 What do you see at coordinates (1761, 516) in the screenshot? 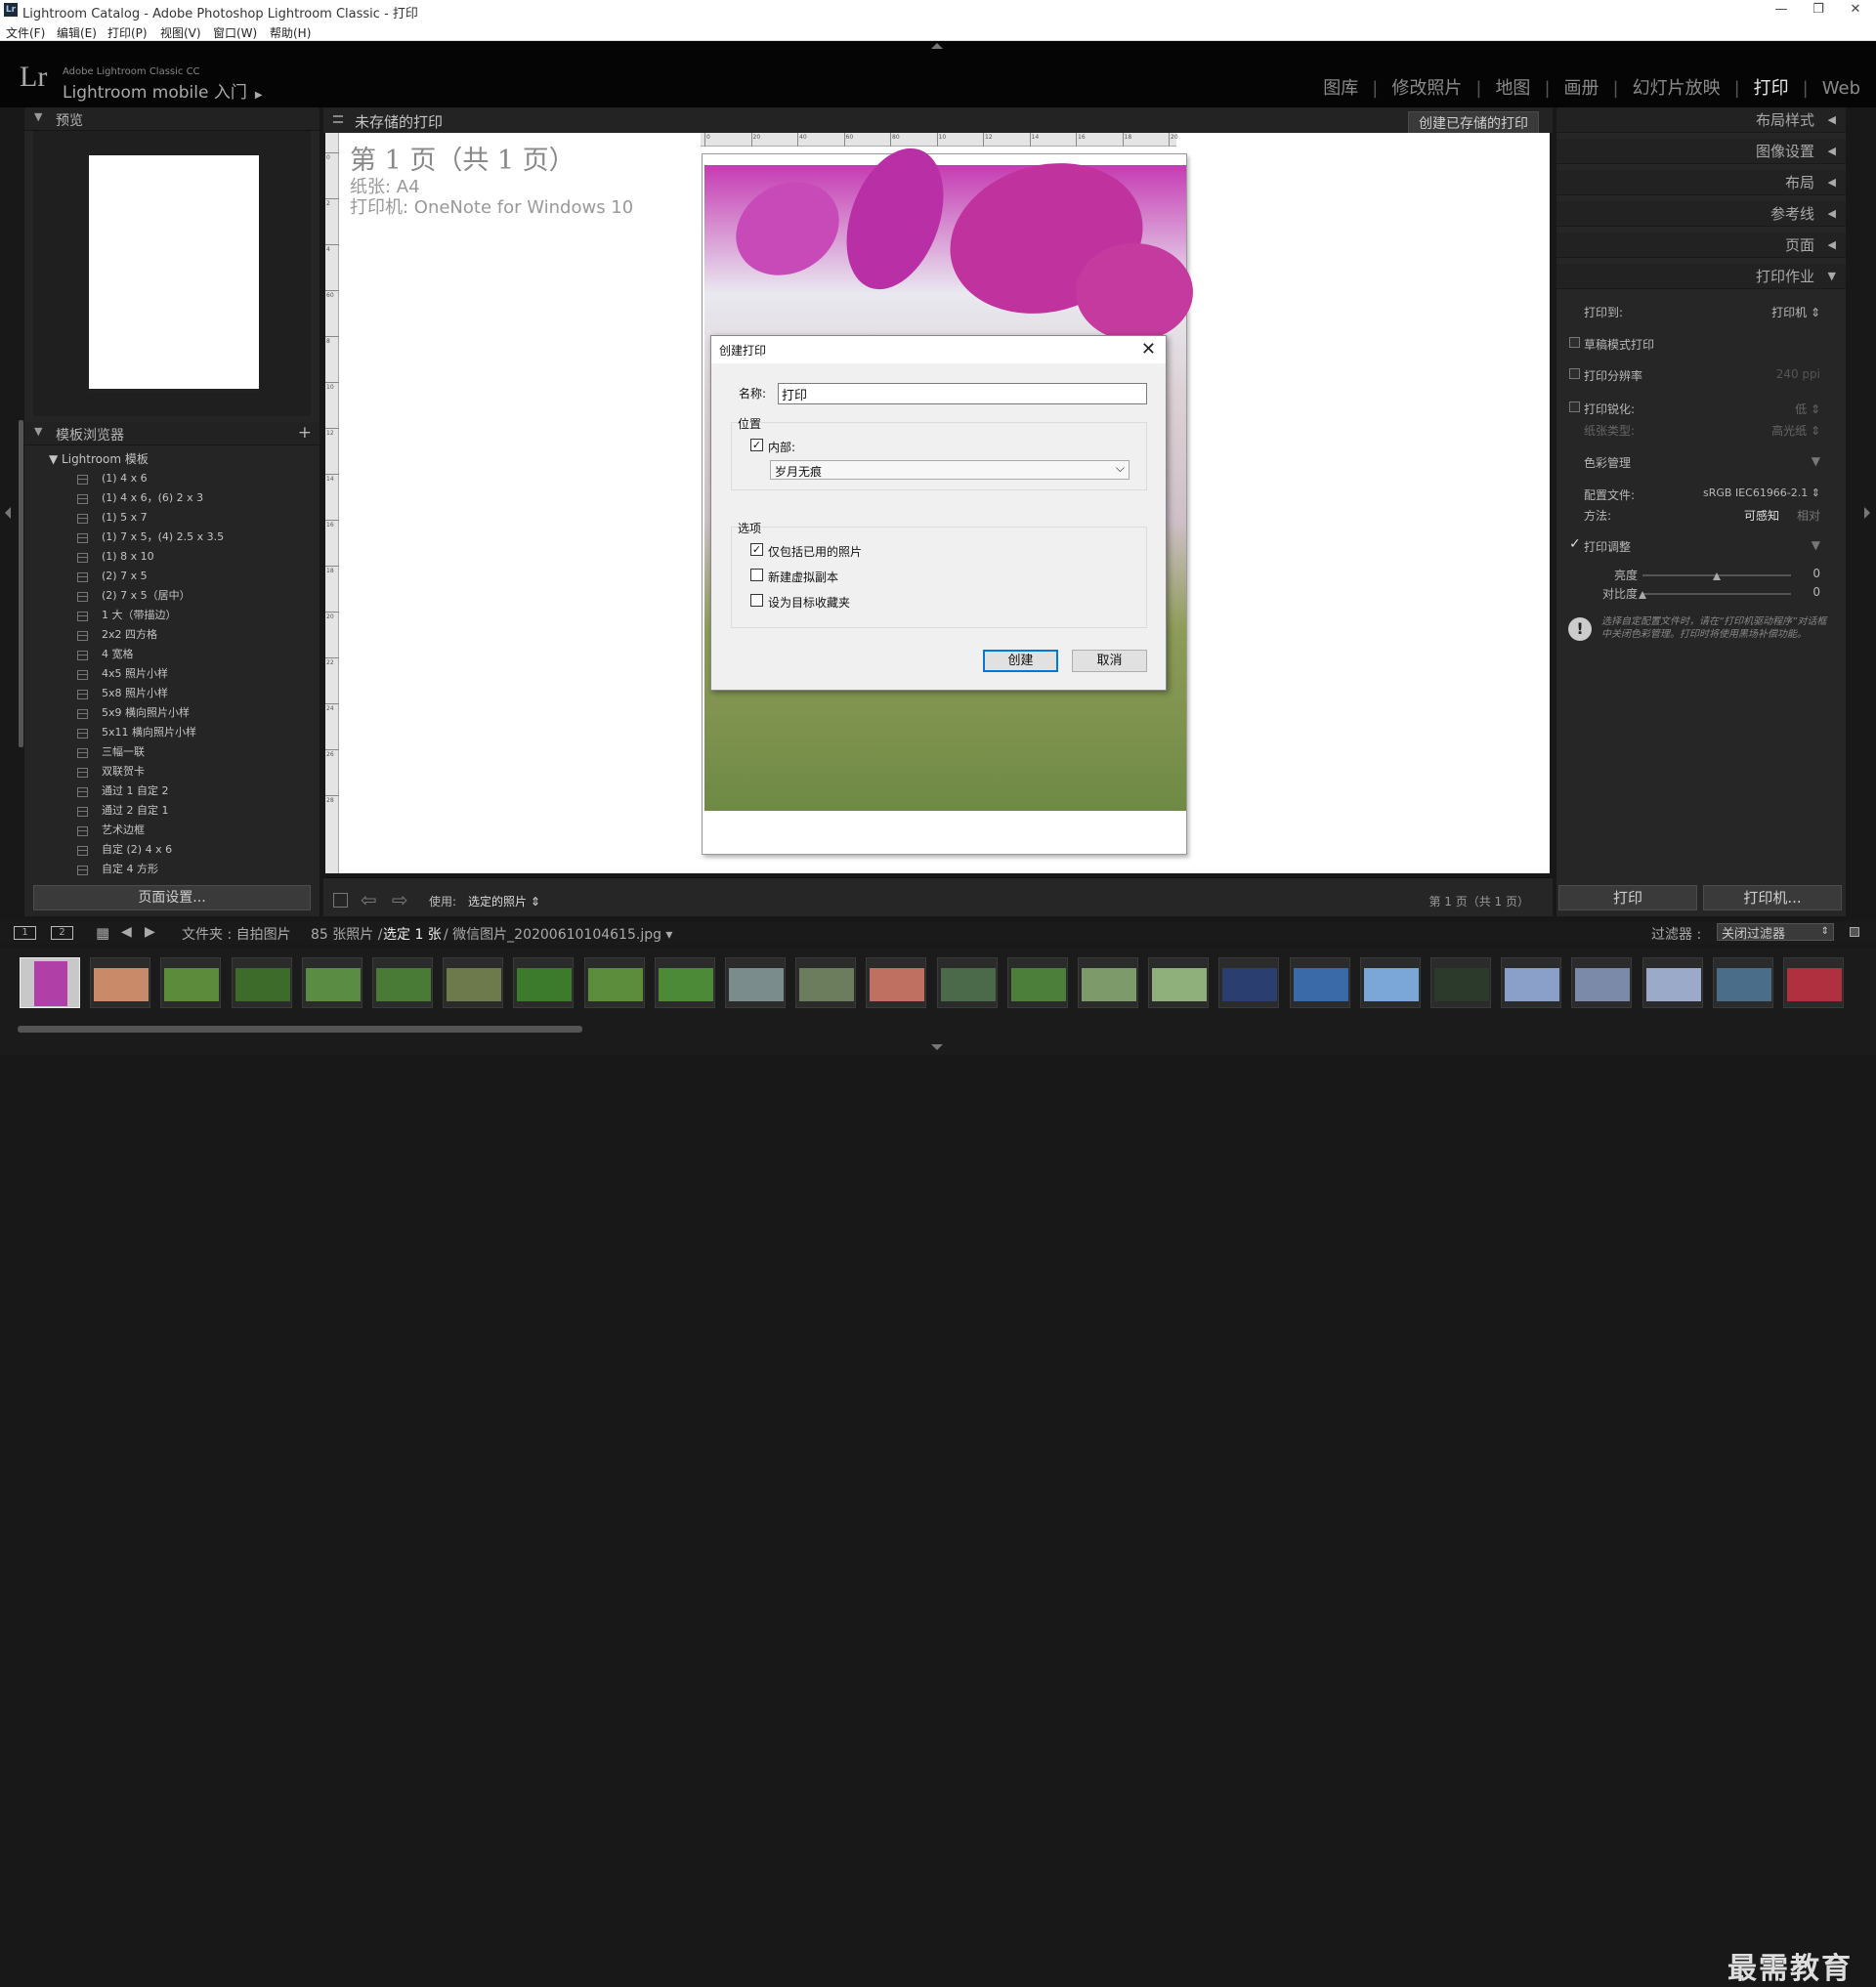
I see `intent-perceptual: 可感知` at bounding box center [1761, 516].